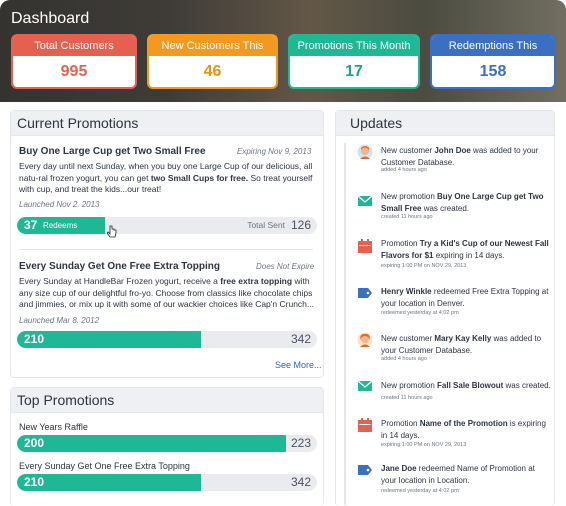 Image resolution: width=566 pixels, height=506 pixels. Describe the element at coordinates (266, 225) in the screenshot. I see `total-sent-label: Total Sent` at that location.